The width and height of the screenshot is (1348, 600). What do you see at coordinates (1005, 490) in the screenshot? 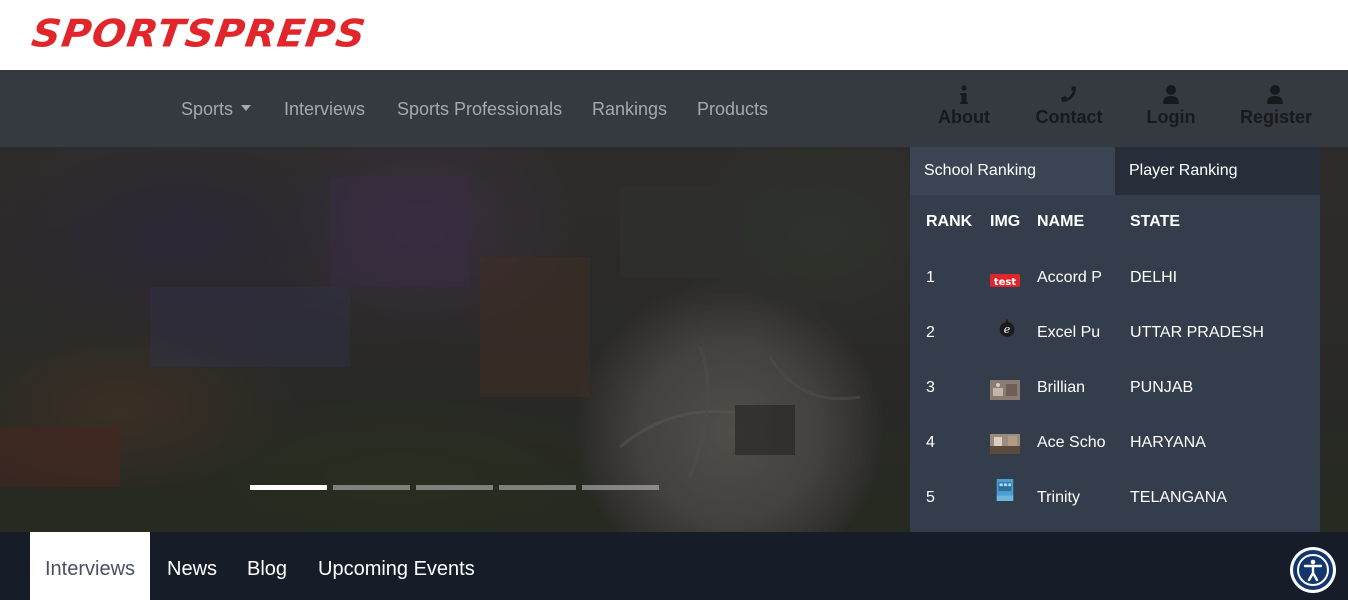
I see `school-building-icon` at bounding box center [1005, 490].